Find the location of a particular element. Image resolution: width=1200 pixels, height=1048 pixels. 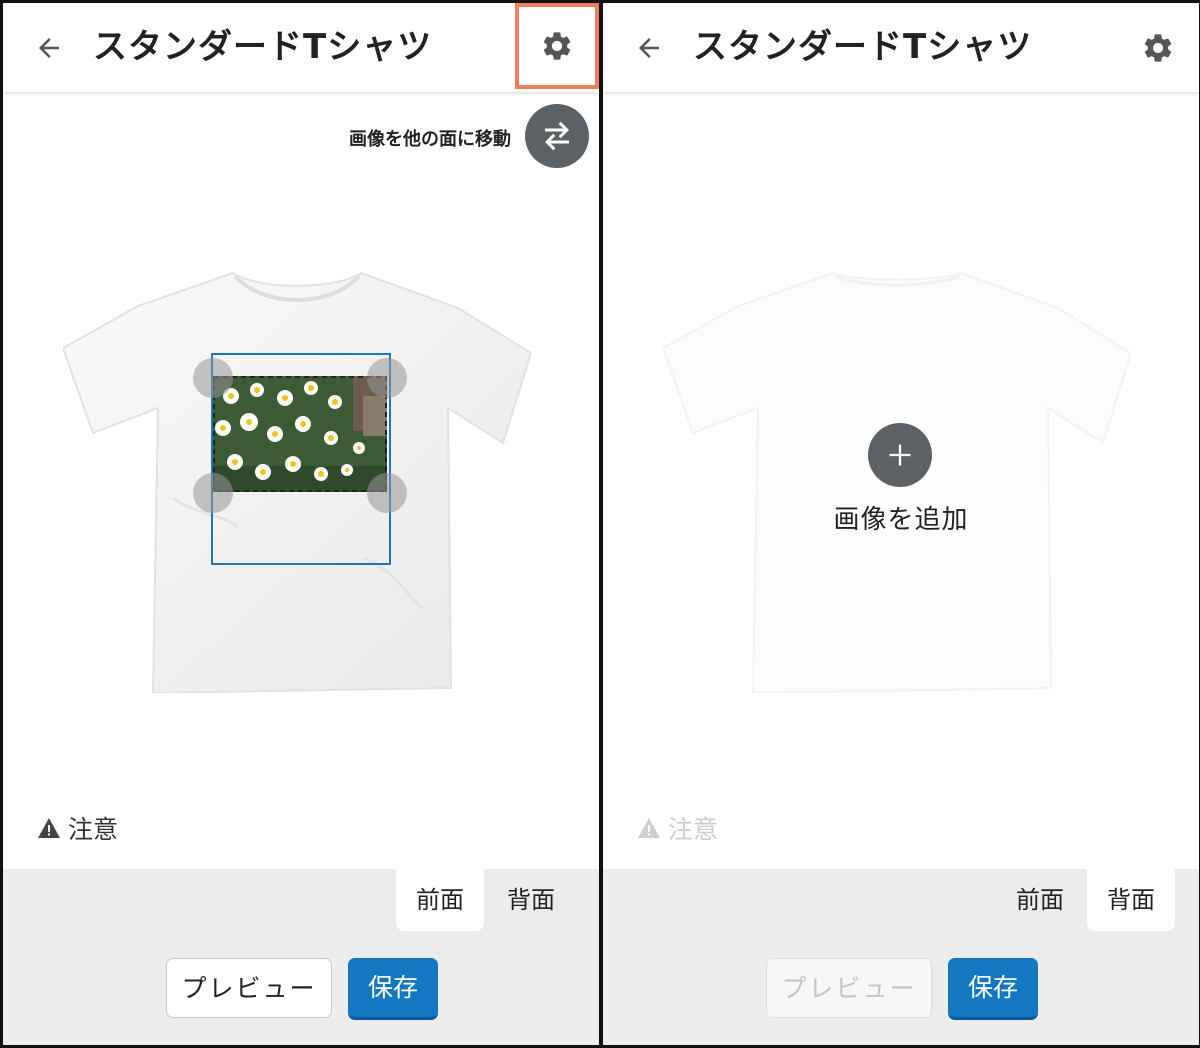

add-image-label: 画像を追加 is located at coordinates (901, 520).